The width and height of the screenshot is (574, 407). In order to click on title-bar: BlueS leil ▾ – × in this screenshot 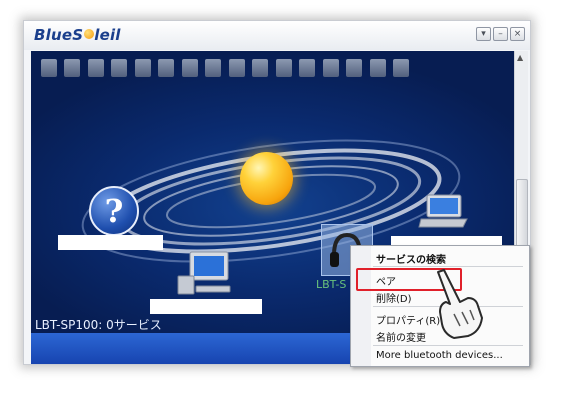, I will do `click(277, 35)`.